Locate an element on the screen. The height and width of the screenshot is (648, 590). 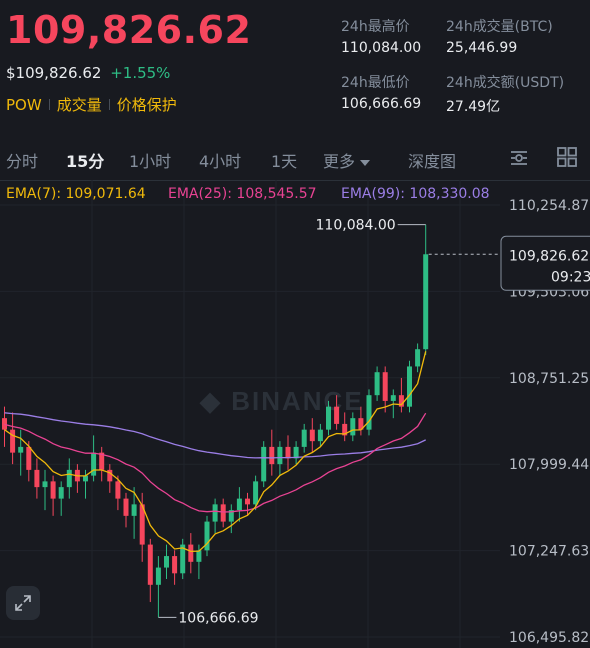
expand-chart-button is located at coordinates (23, 603).